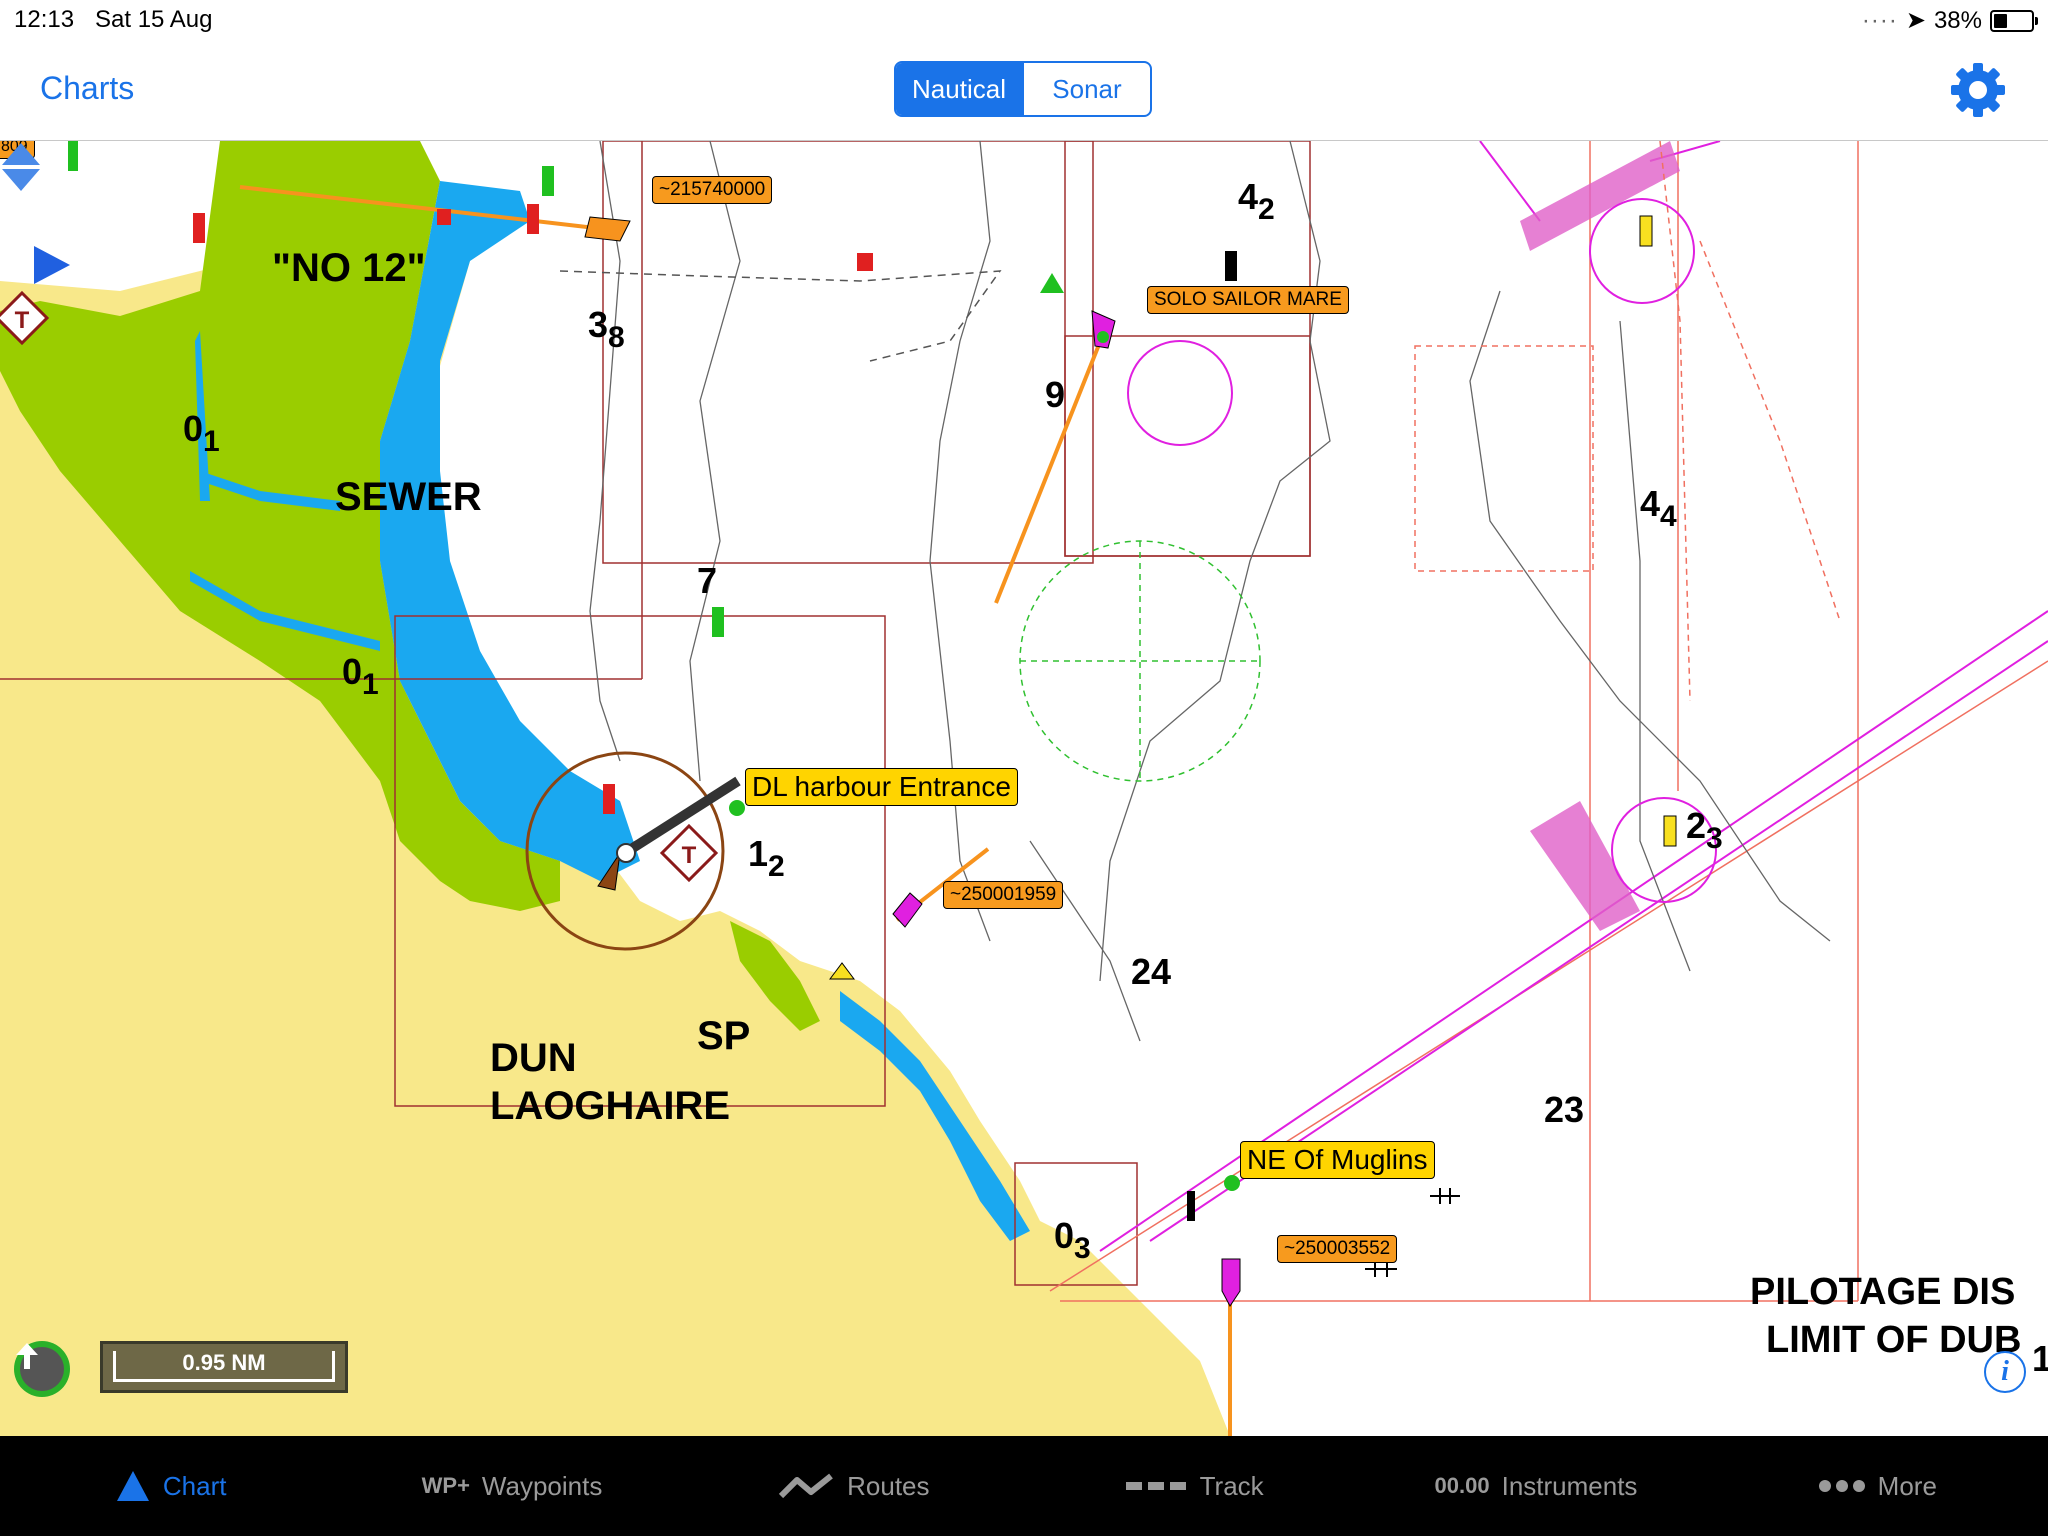 This screenshot has height=1536, width=2048. Describe the element at coordinates (806, 1486) in the screenshot. I see `route-icon` at that location.